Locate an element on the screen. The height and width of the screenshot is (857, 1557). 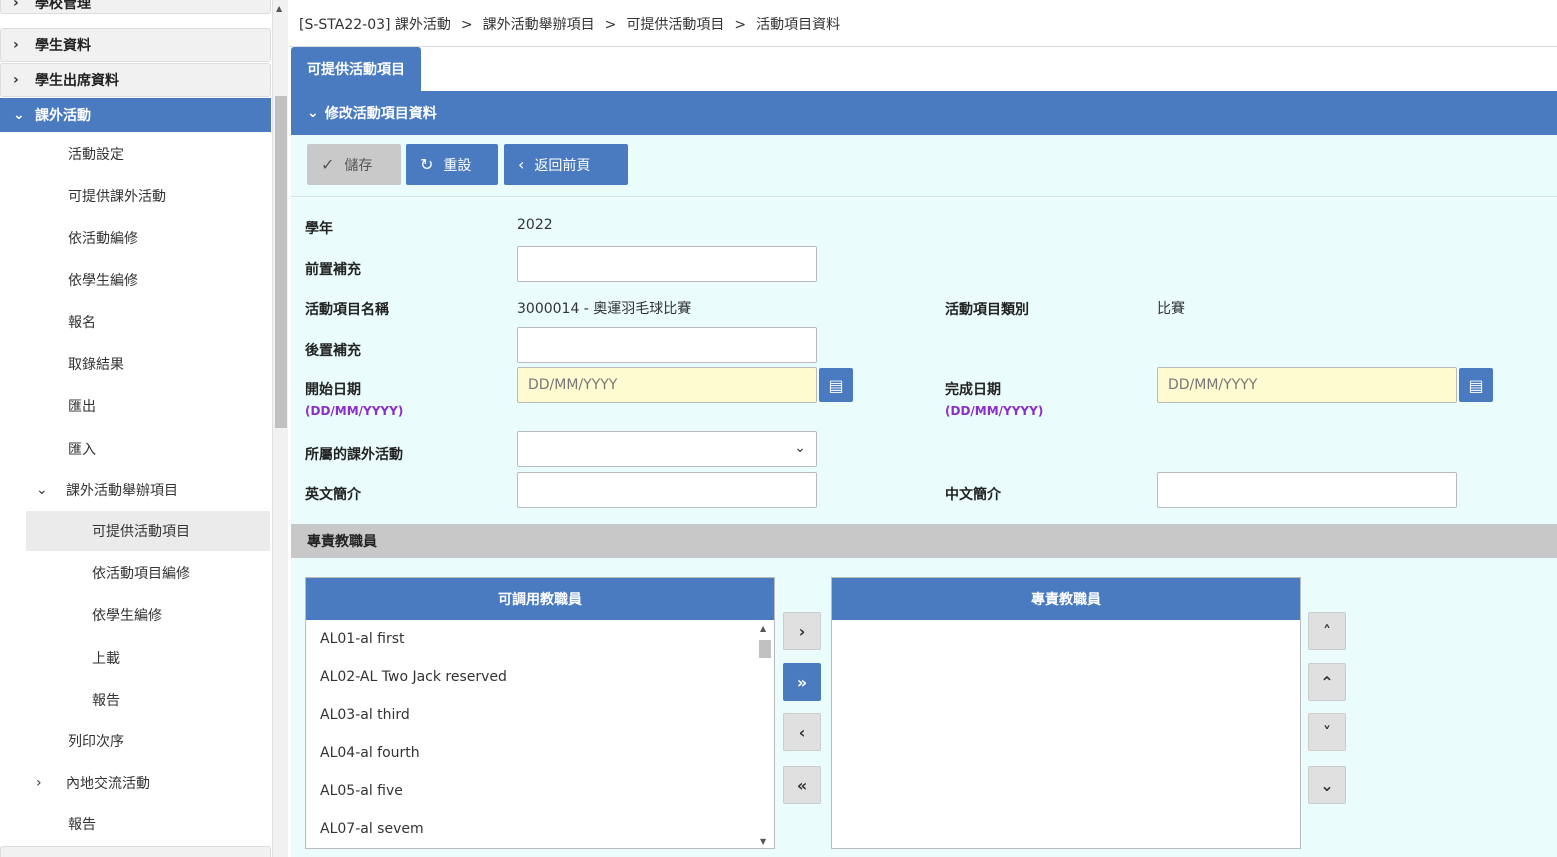
sidebar-item-label: 匯出 is located at coordinates (82, 407).